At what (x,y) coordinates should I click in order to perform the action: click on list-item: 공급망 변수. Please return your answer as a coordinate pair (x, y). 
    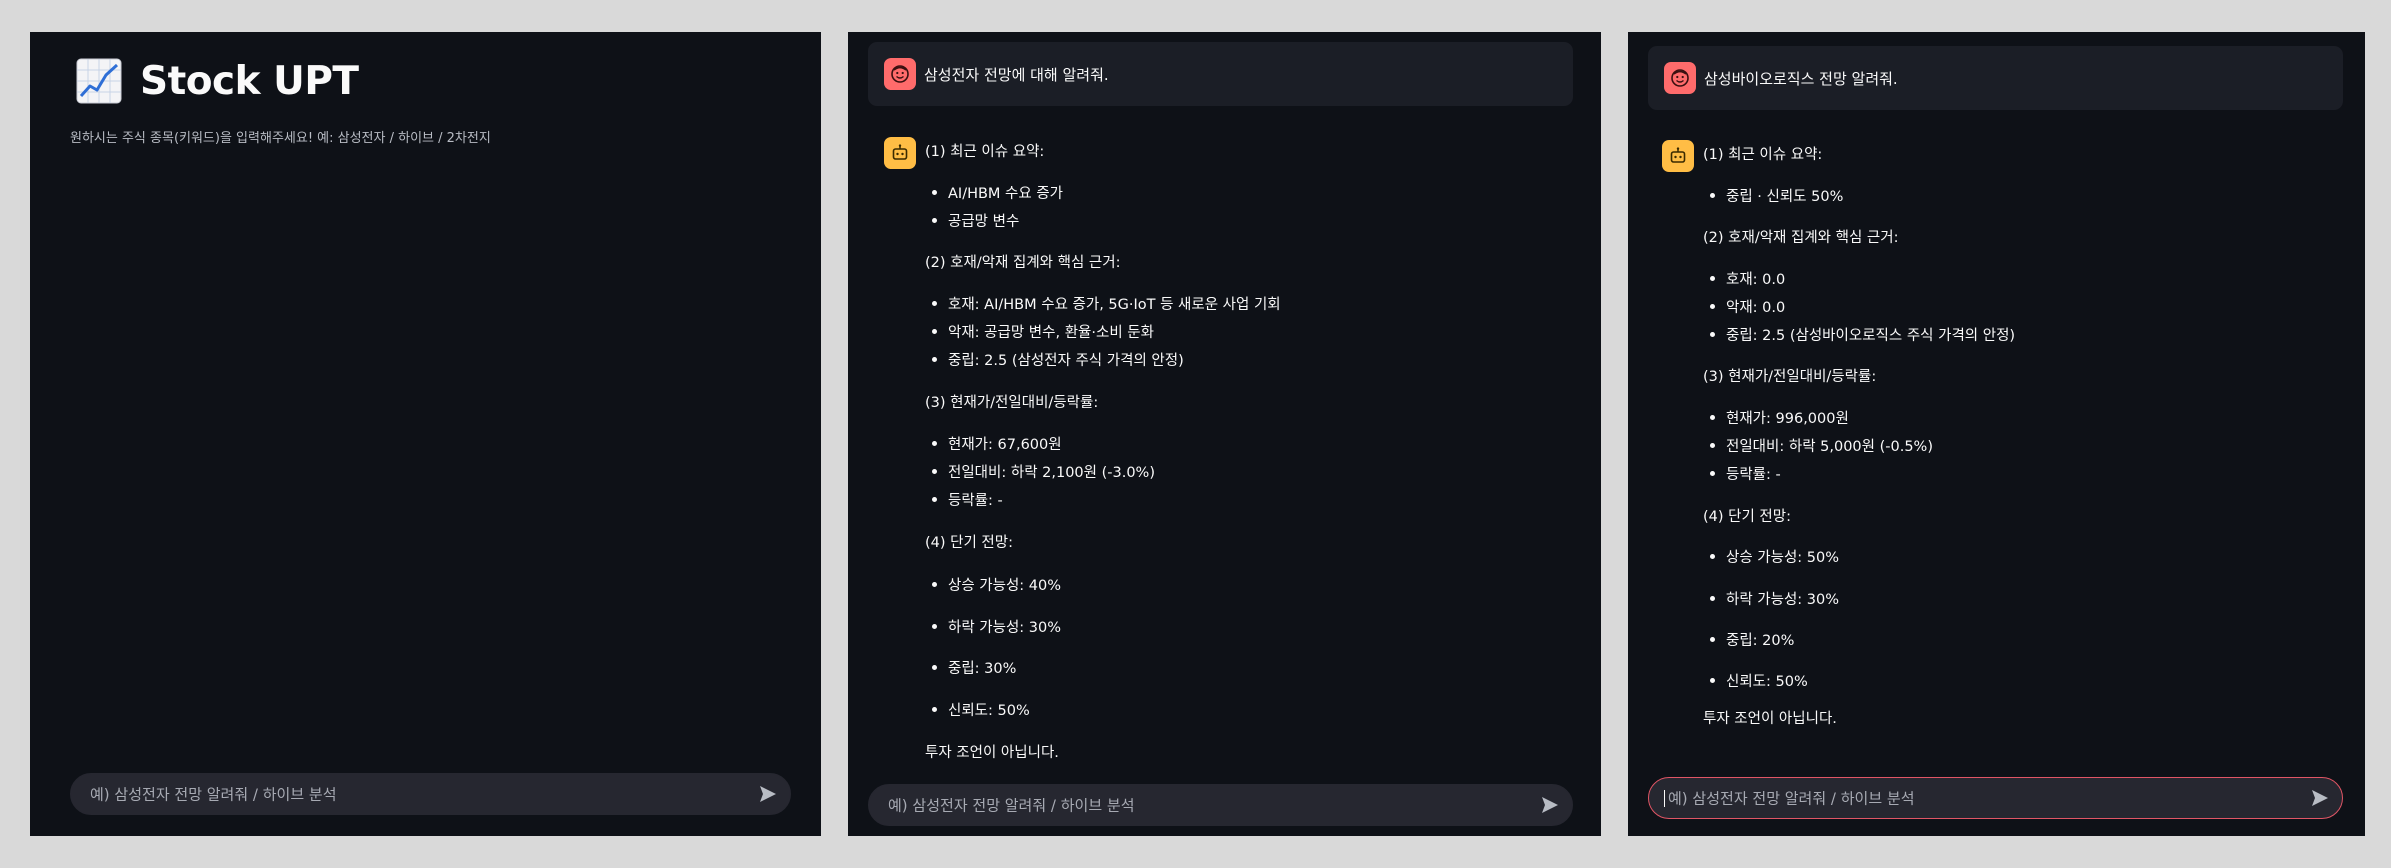
    Looking at the image, I should click on (975, 220).